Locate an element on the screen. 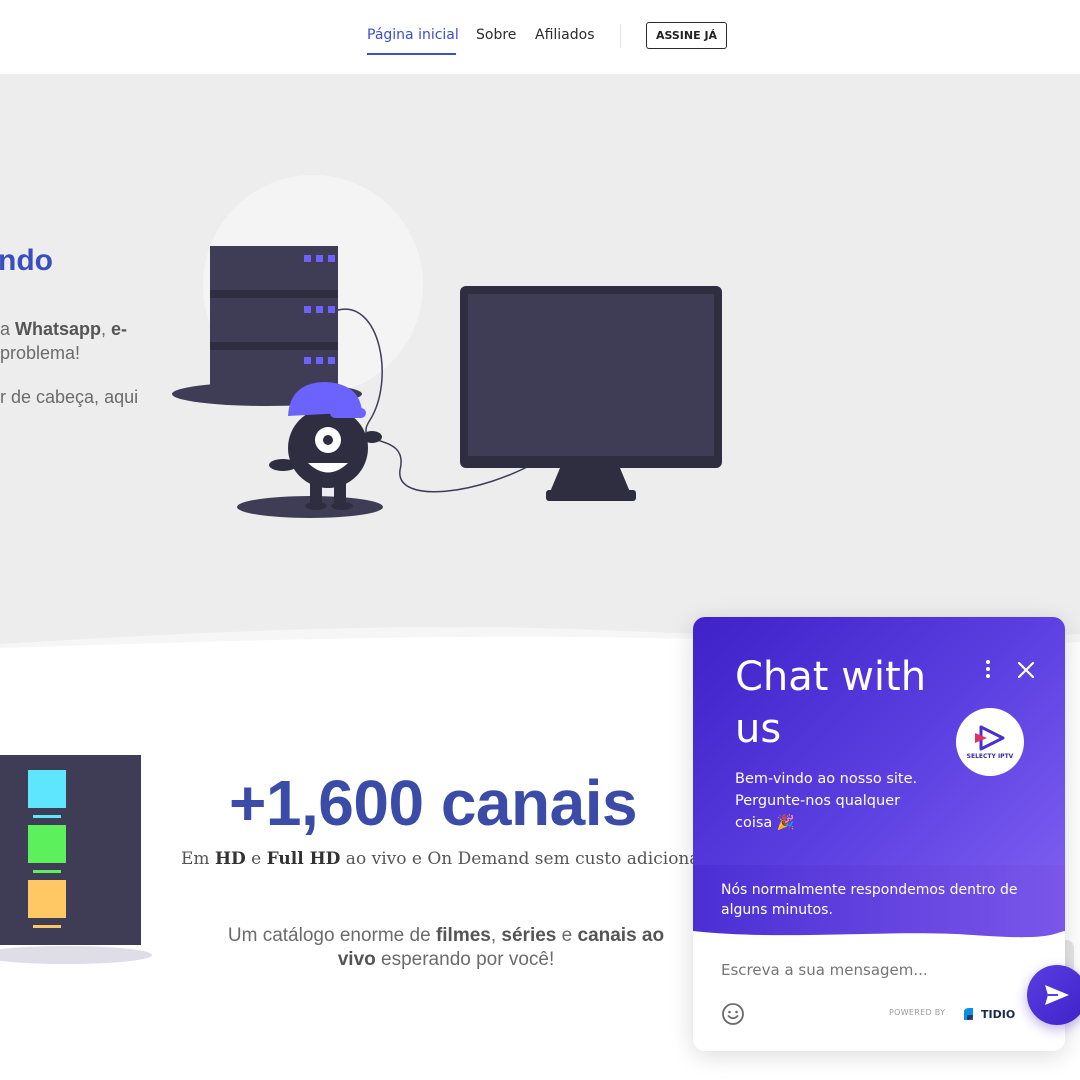 This screenshot has height=1080, width=1080. hero-text-line-1: a Whatsapp, e- is located at coordinates (64, 329).